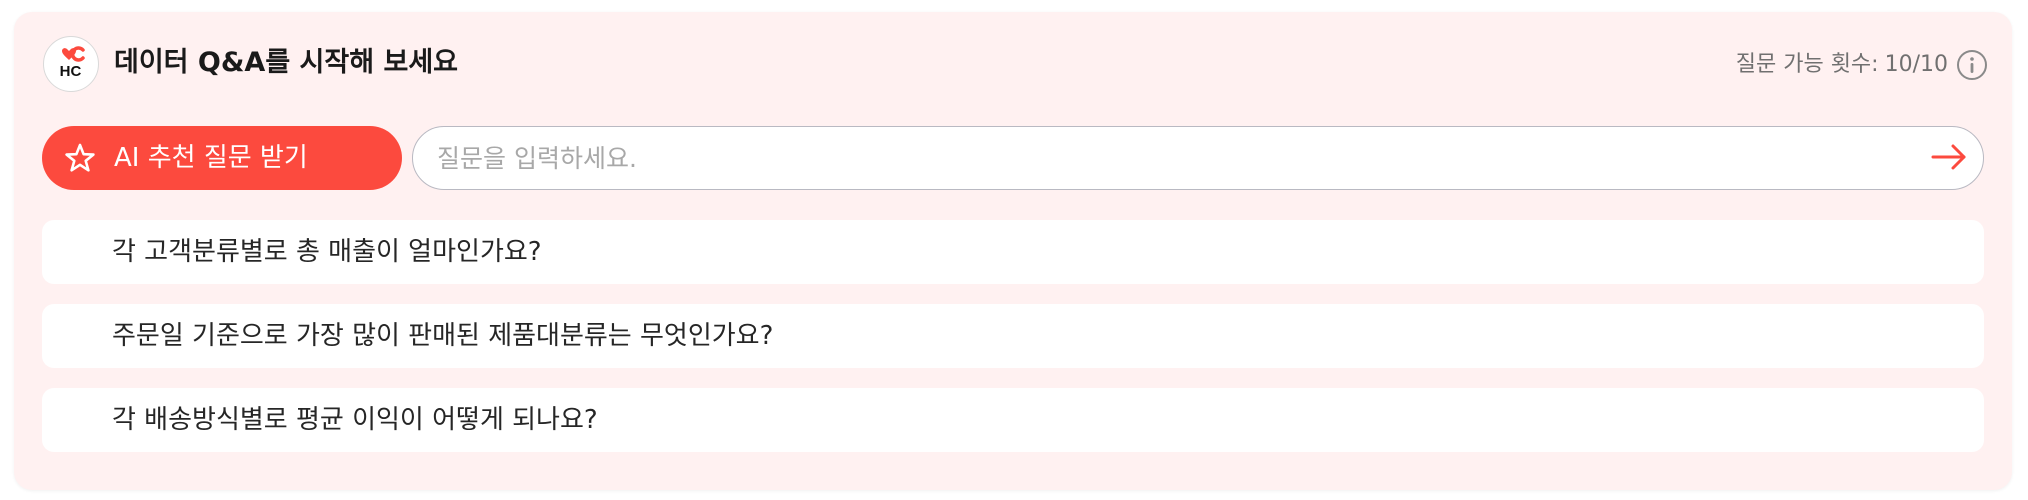 This screenshot has height=500, width=2028. Describe the element at coordinates (1972, 65) in the screenshot. I see `info-circle-icon` at that location.